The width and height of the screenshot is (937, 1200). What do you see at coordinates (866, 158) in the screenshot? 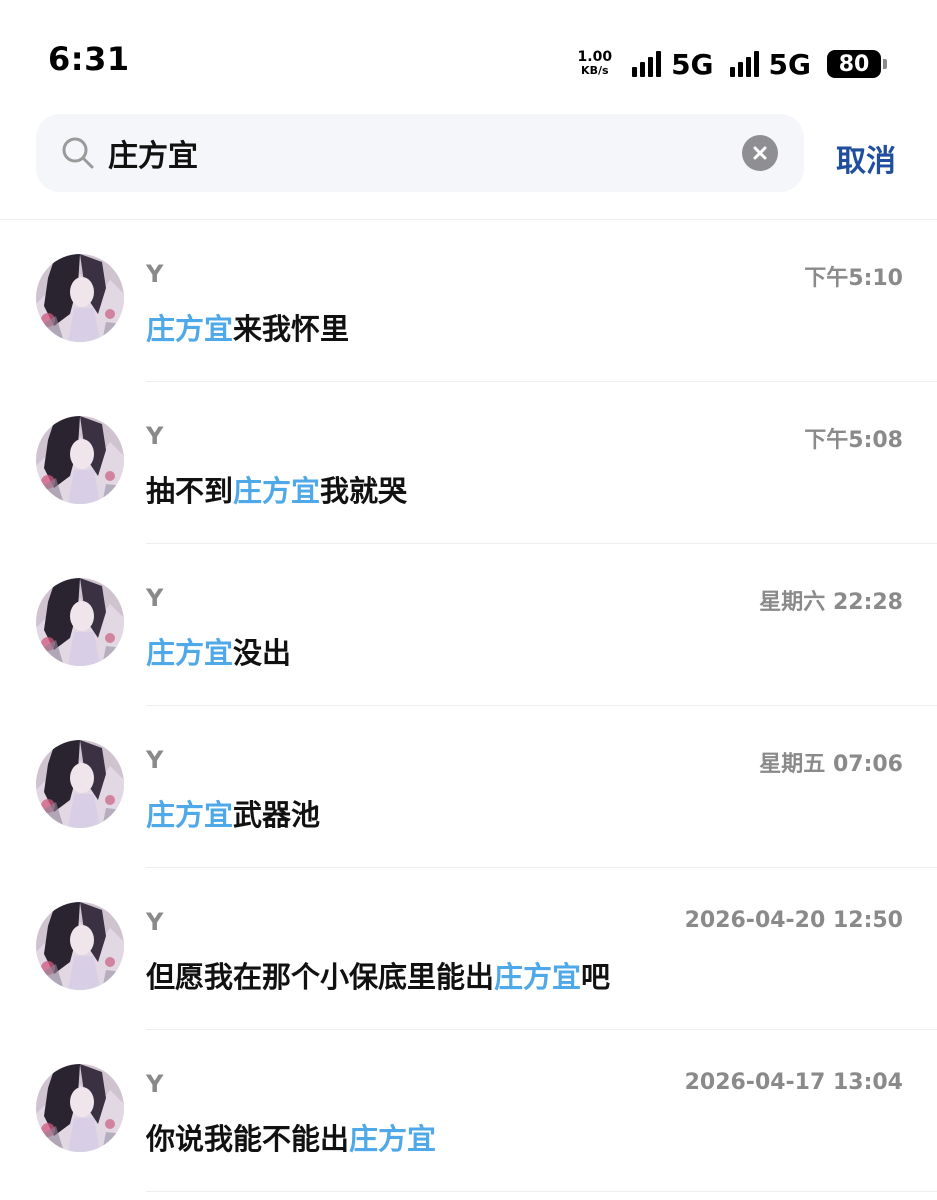
I see `cancel-button: 取消` at bounding box center [866, 158].